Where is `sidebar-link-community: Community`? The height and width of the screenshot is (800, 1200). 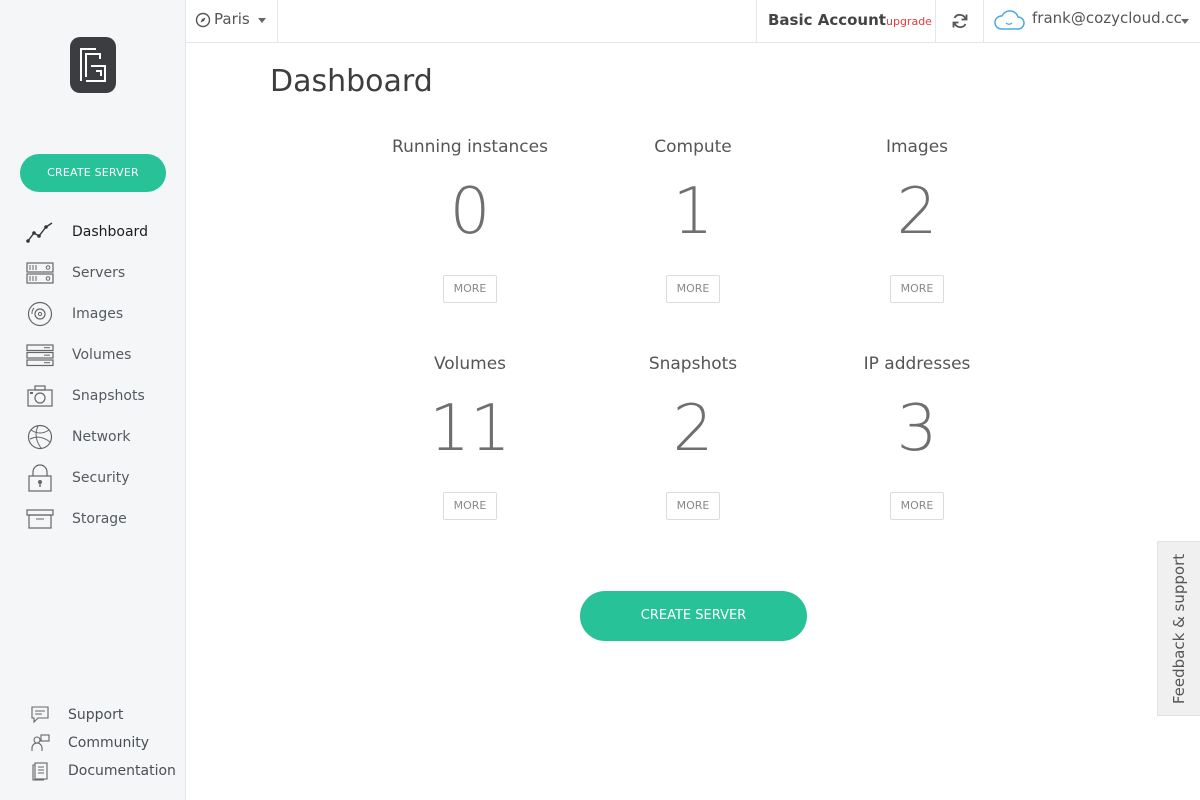
sidebar-link-community: Community is located at coordinates (92, 744).